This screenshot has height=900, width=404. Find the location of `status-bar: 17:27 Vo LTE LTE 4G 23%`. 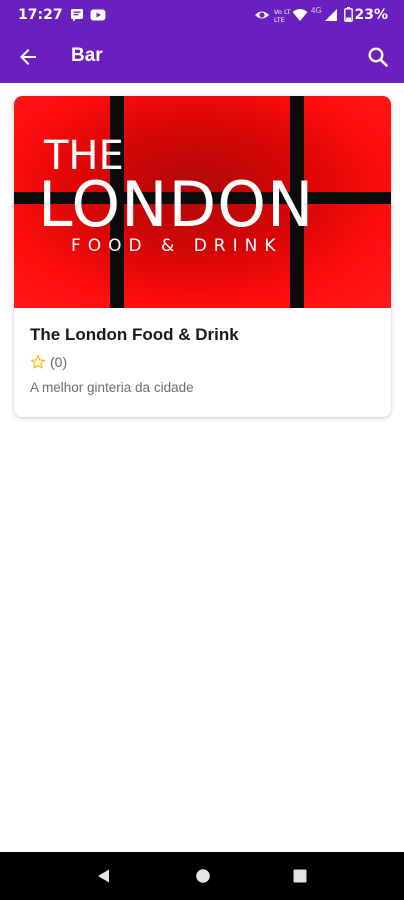

status-bar: 17:27 Vo LTE LTE 4G 23% is located at coordinates (202, 15).